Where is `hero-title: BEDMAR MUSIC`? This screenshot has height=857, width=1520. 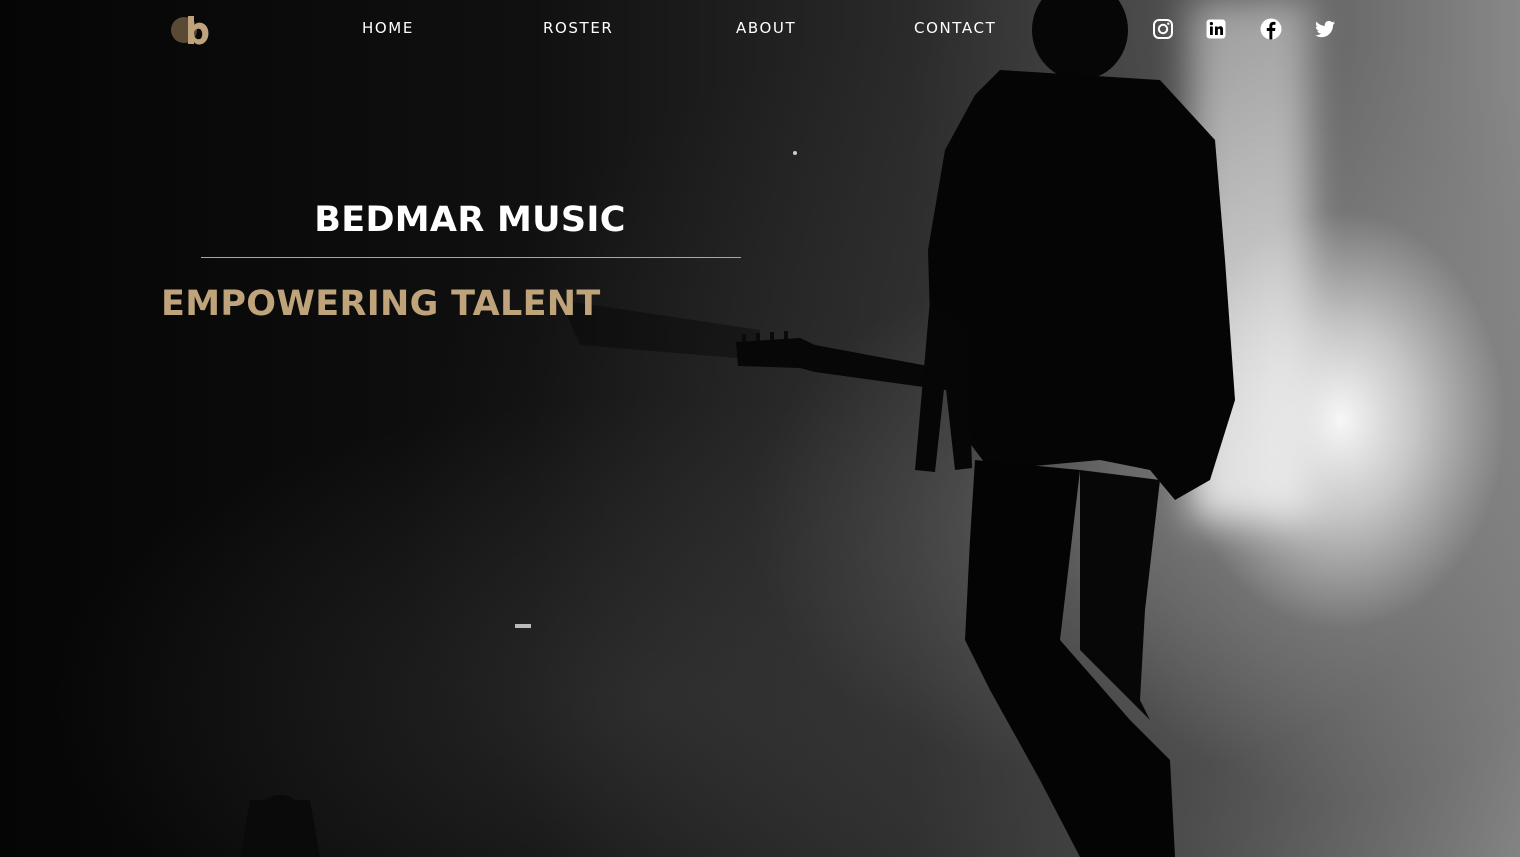 hero-title: BEDMAR MUSIC is located at coordinates (470, 220).